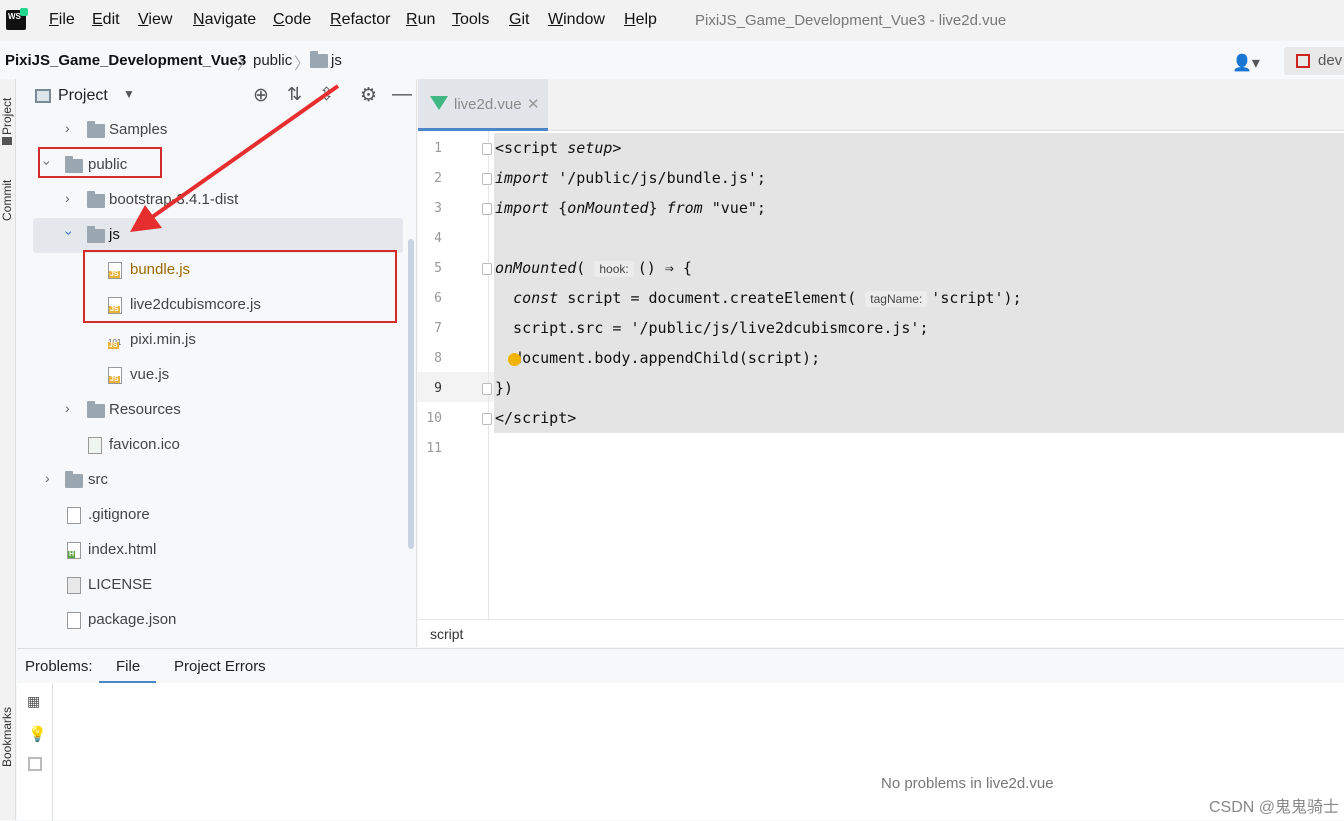 This screenshot has height=821, width=1344. Describe the element at coordinates (33, 701) in the screenshot. I see `group-by-icon: ▦` at that location.